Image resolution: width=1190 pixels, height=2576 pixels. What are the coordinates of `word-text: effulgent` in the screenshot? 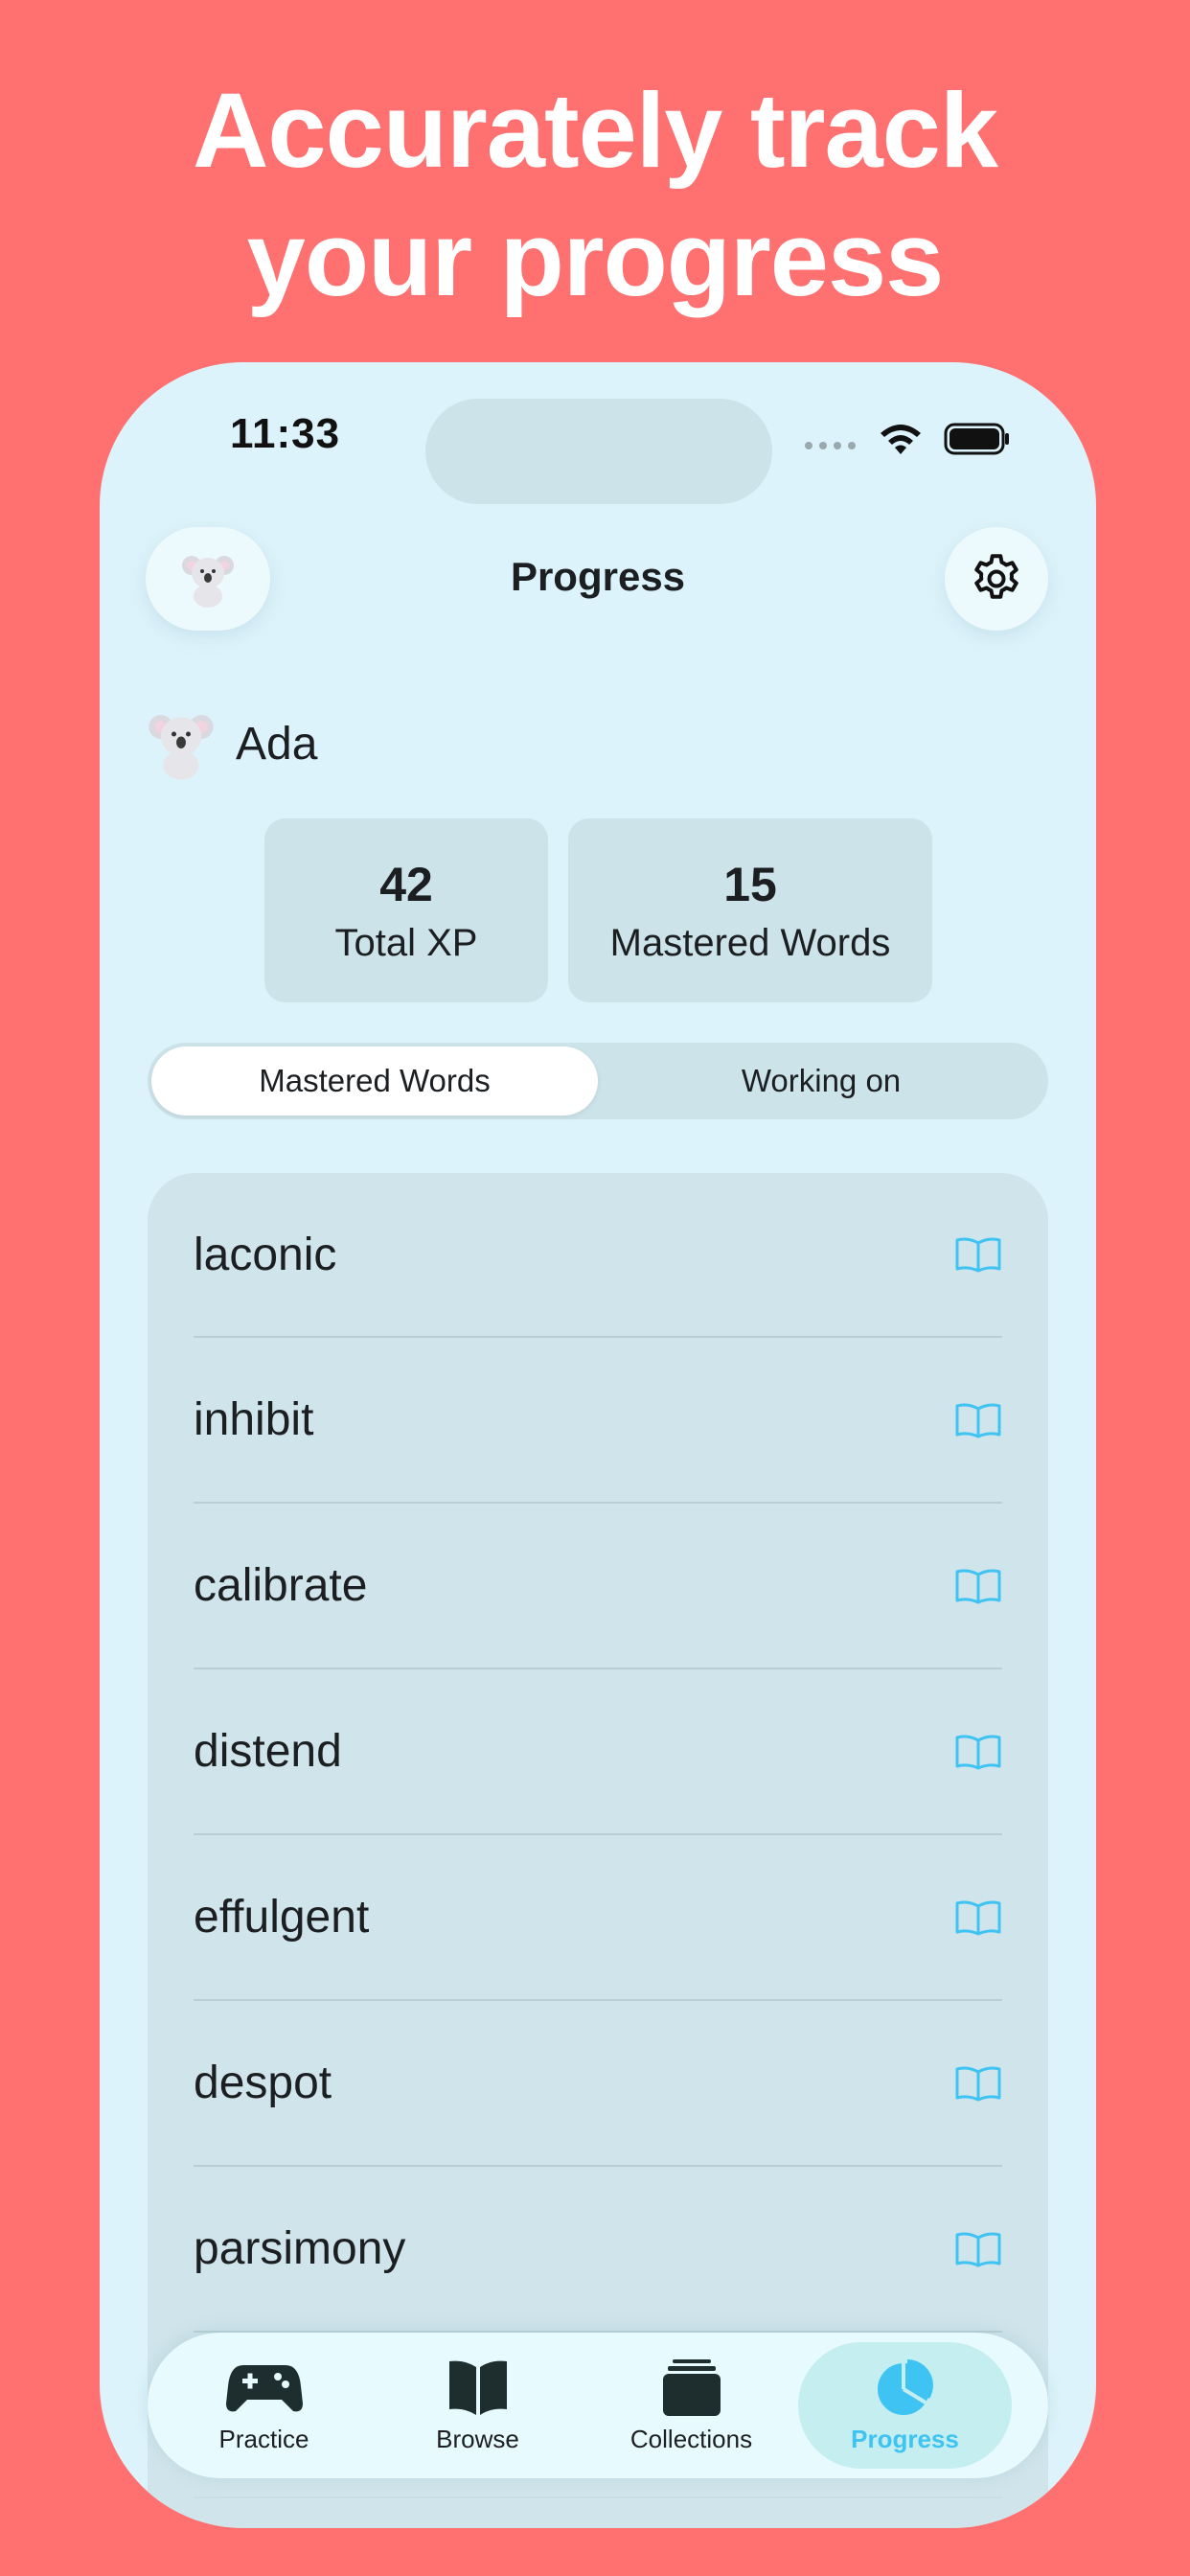 It's located at (282, 1917).